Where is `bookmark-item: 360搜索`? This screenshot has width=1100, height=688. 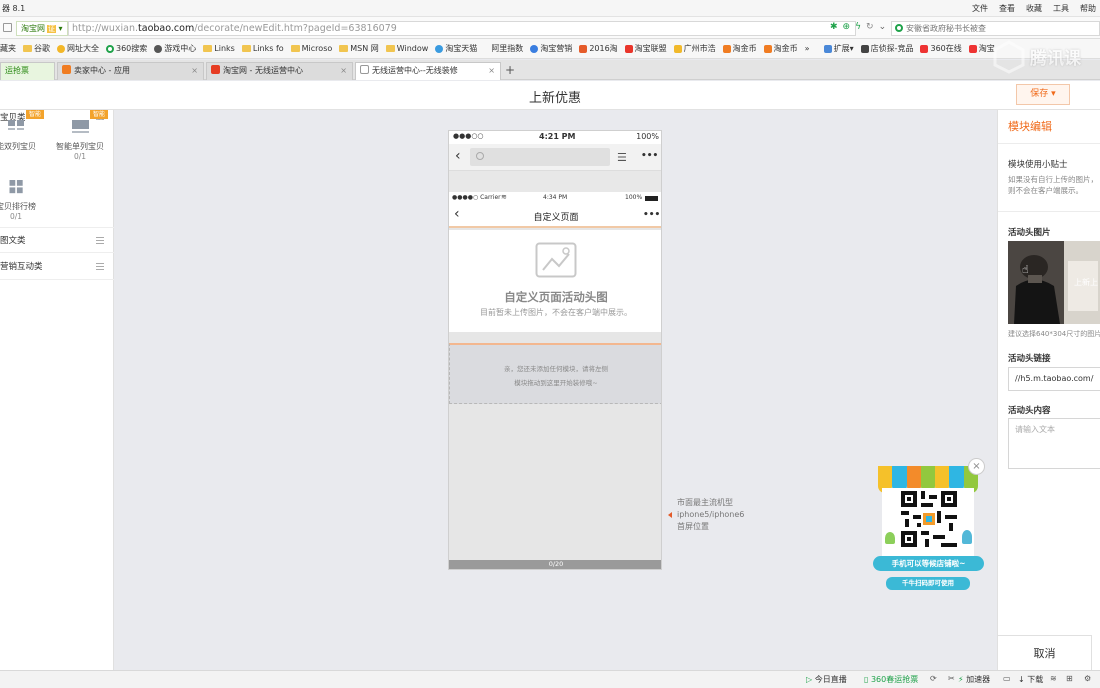
bookmark-item: 360搜索 is located at coordinates (126, 48).